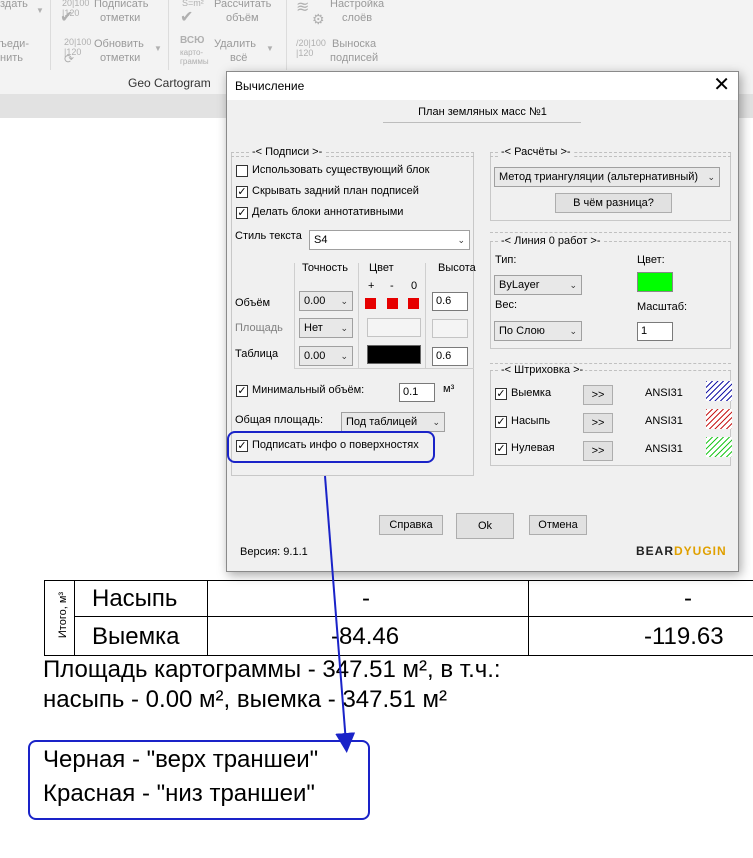  Describe the element at coordinates (340, 614) in the screenshot. I see `pointer-arrow` at that location.